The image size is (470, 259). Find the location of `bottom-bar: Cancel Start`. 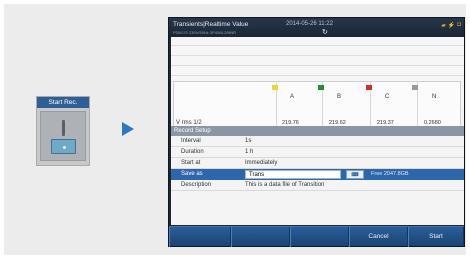

bottom-bar: Cancel Start is located at coordinates (316, 236).